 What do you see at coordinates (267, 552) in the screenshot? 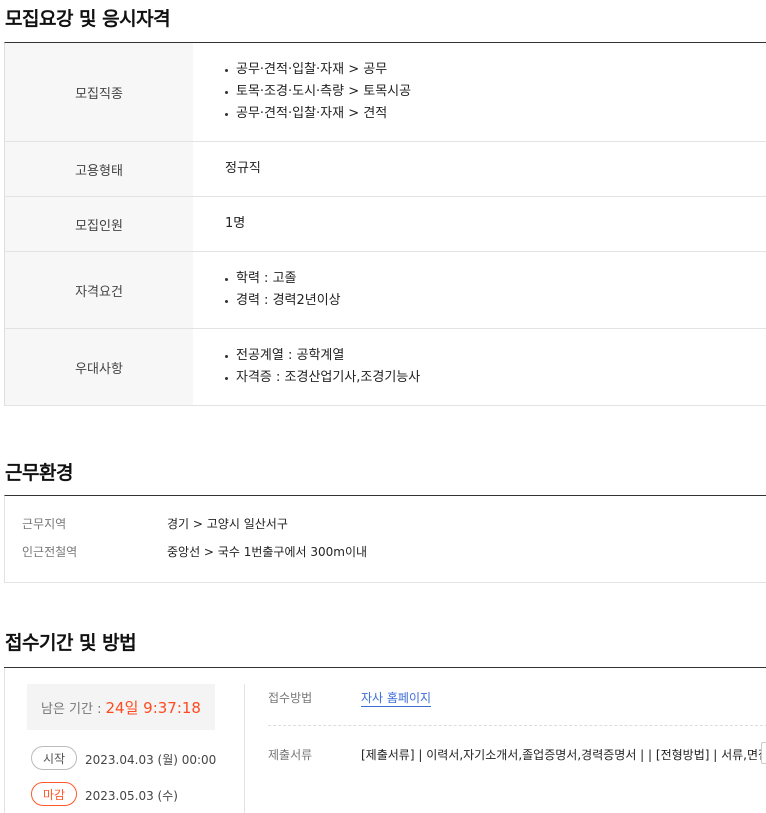
I see `station-value: 중앙선 > 국수 1번출구에서 300m이내` at bounding box center [267, 552].